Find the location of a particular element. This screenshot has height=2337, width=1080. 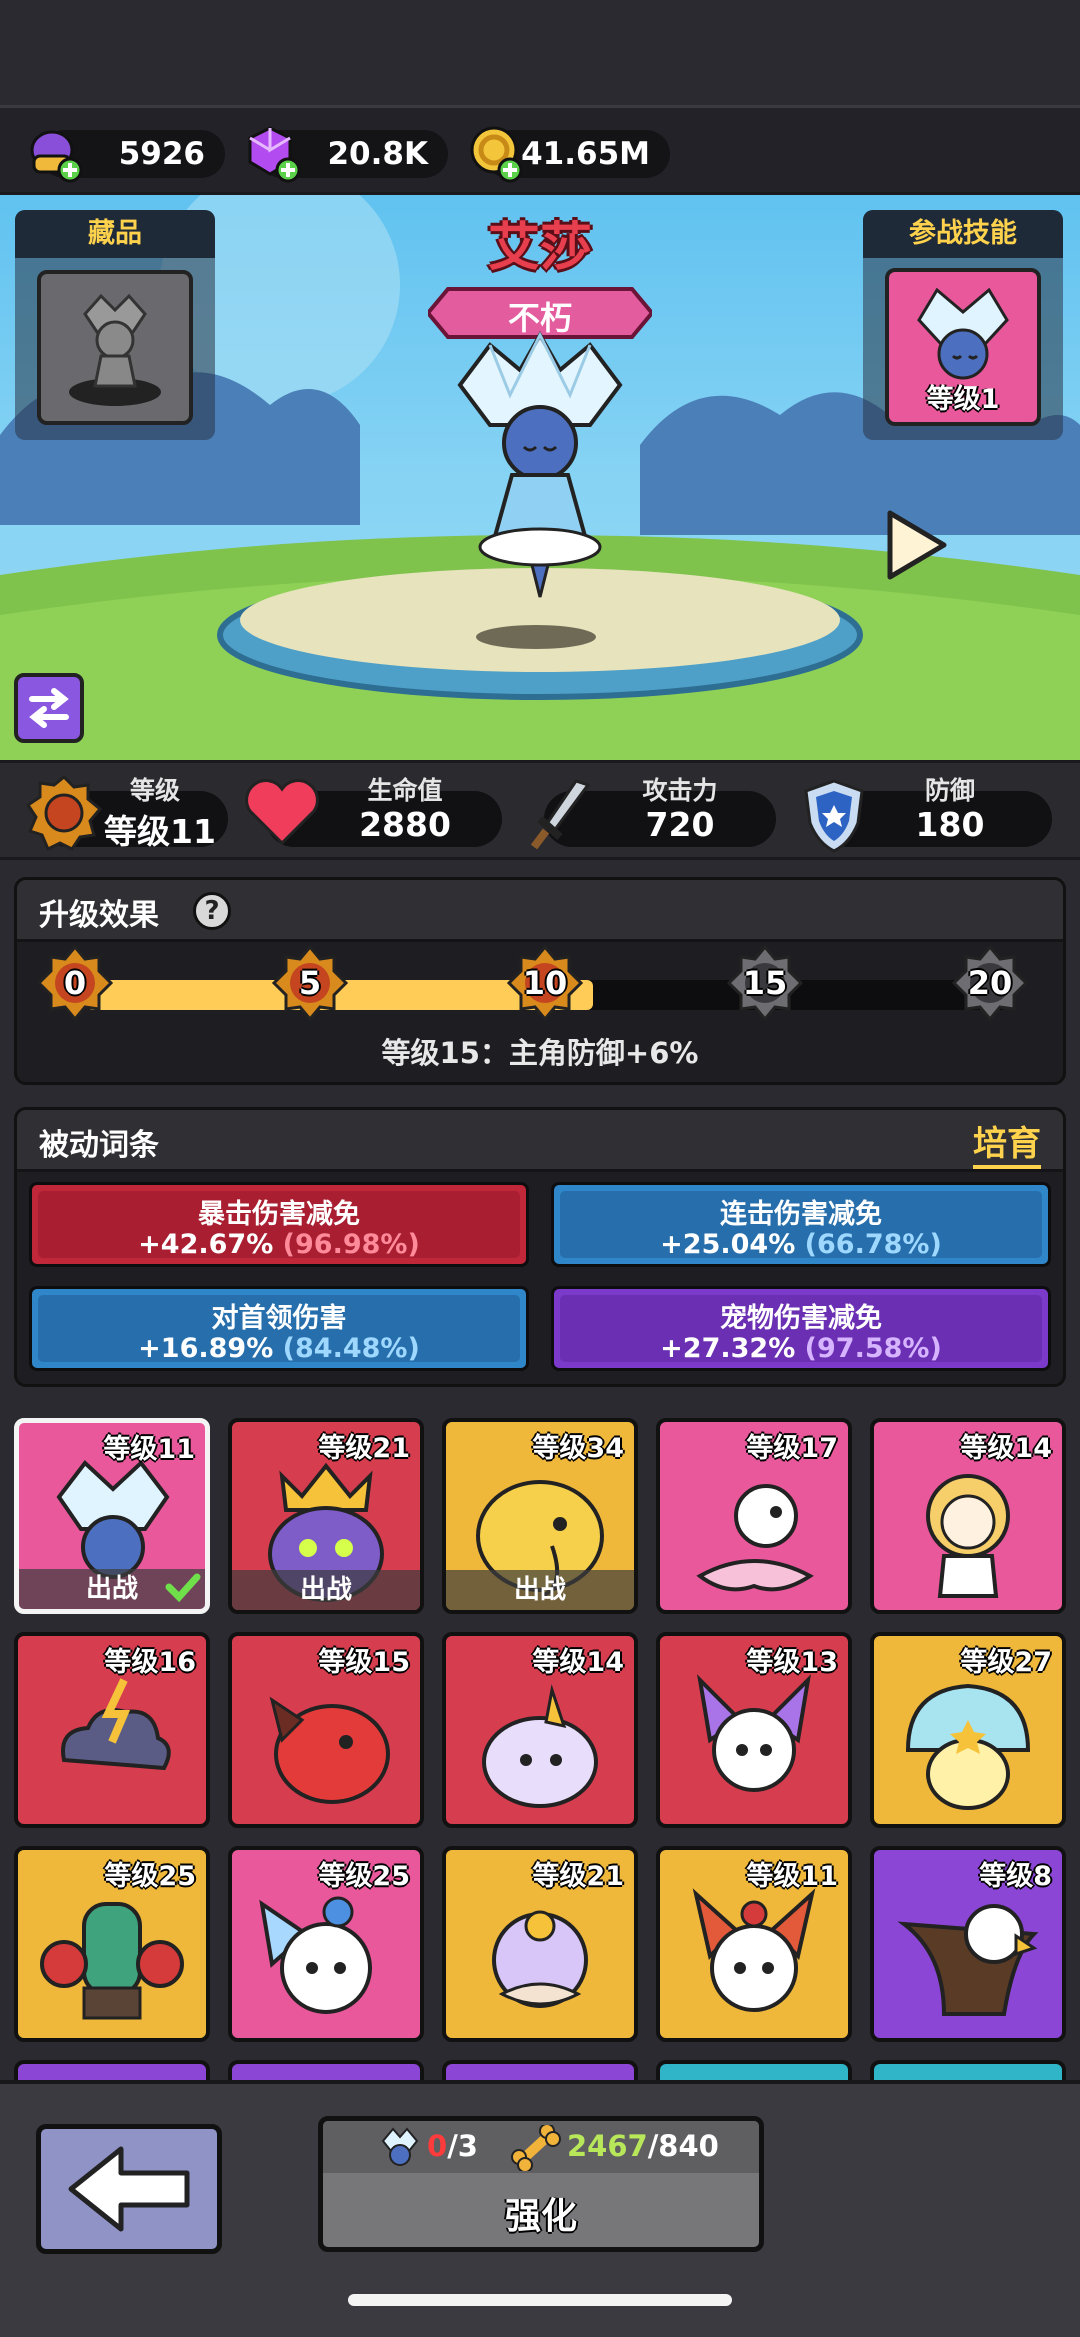

passive-title: 被动词条 is located at coordinates (99, 1145).